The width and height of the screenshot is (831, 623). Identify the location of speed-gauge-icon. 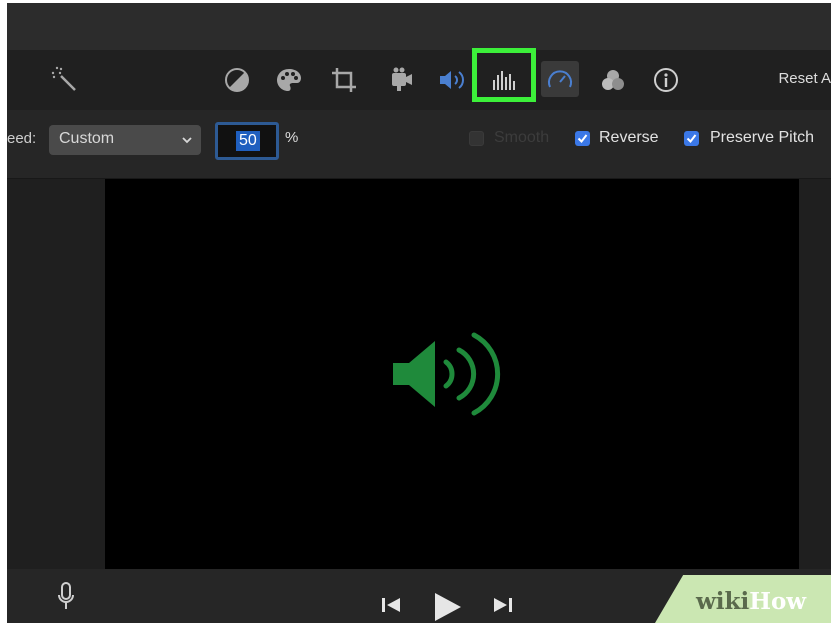
(560, 80).